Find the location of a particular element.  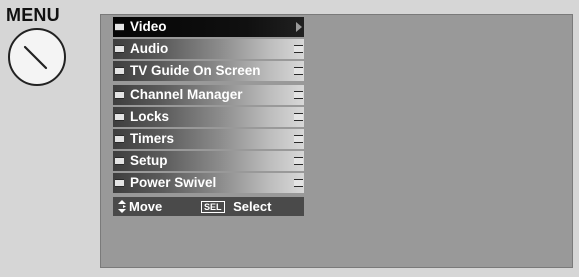

help-select-group: SEL Select is located at coordinates (236, 206).